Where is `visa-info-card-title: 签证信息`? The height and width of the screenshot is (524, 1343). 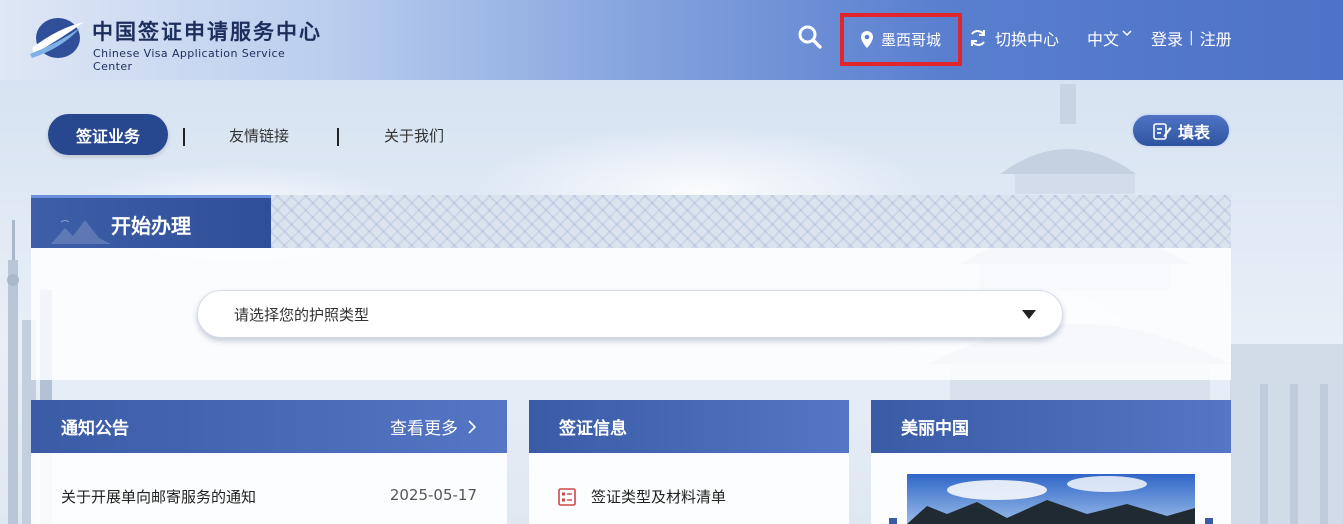
visa-info-card-title: 签证信息 is located at coordinates (593, 429).